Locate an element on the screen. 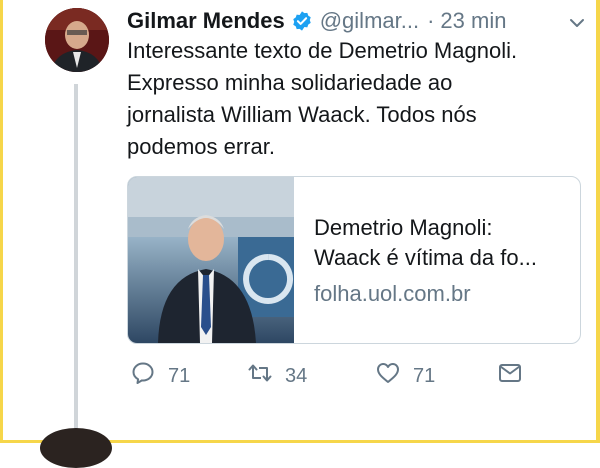 This screenshot has width=600, height=468. reply-button: 71 is located at coordinates (160, 376).